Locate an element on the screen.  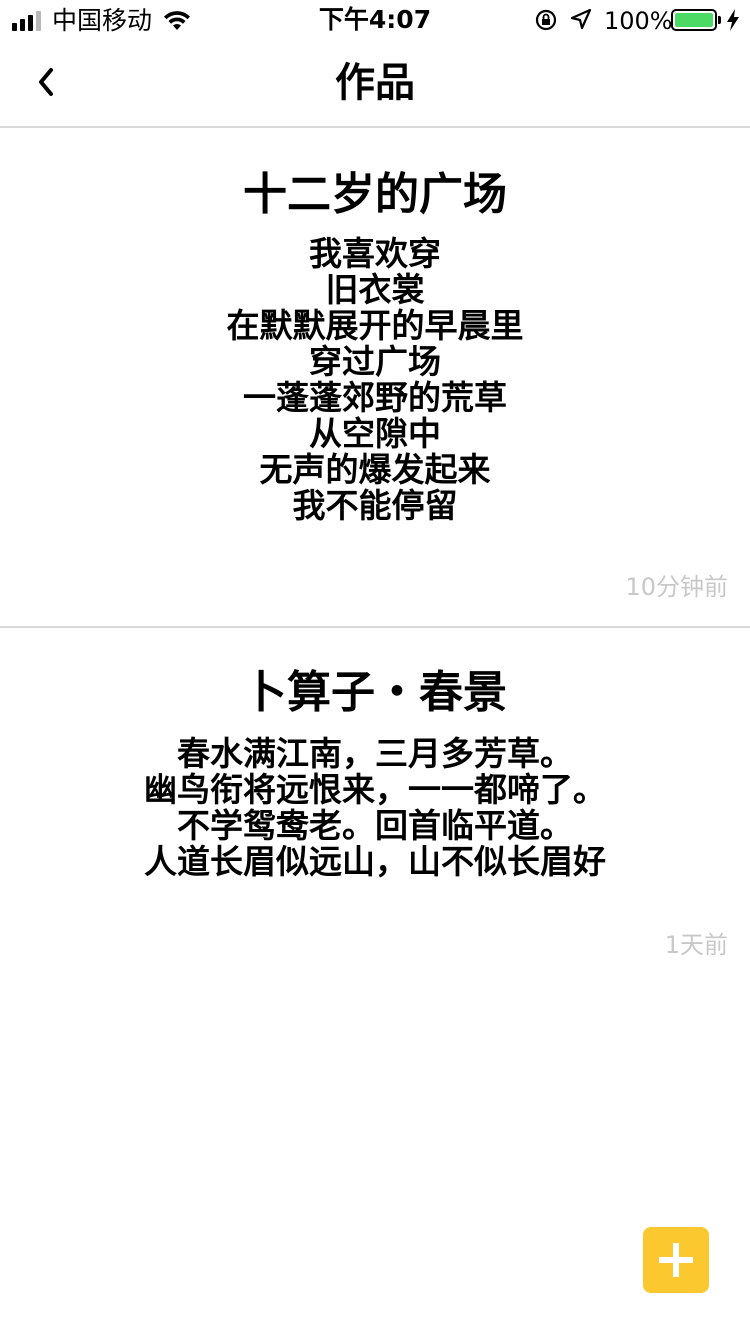
poem-line: 不学鸳鸯老。回首临平道。 is located at coordinates (375, 825).